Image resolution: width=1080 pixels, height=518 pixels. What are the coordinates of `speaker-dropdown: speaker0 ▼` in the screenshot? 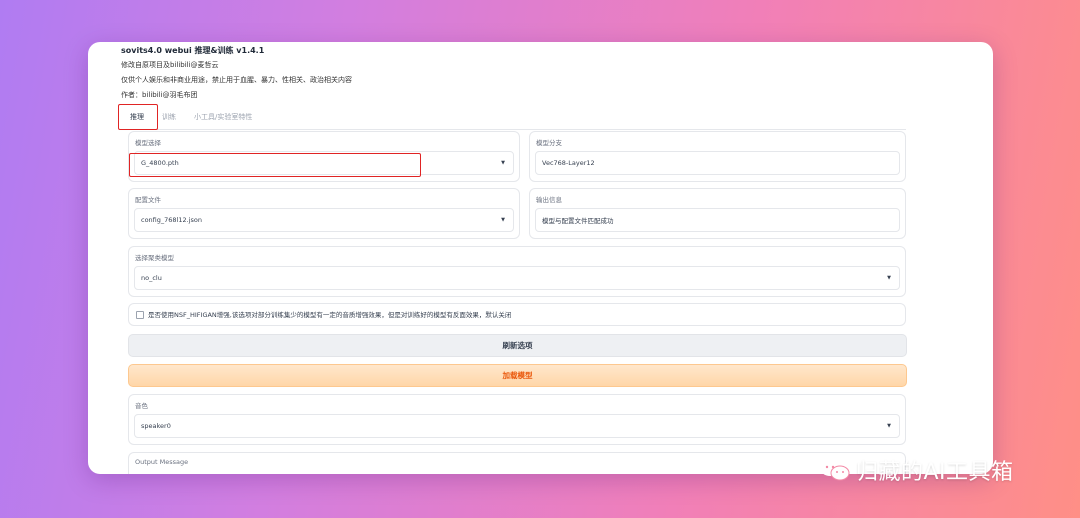 It's located at (517, 426).